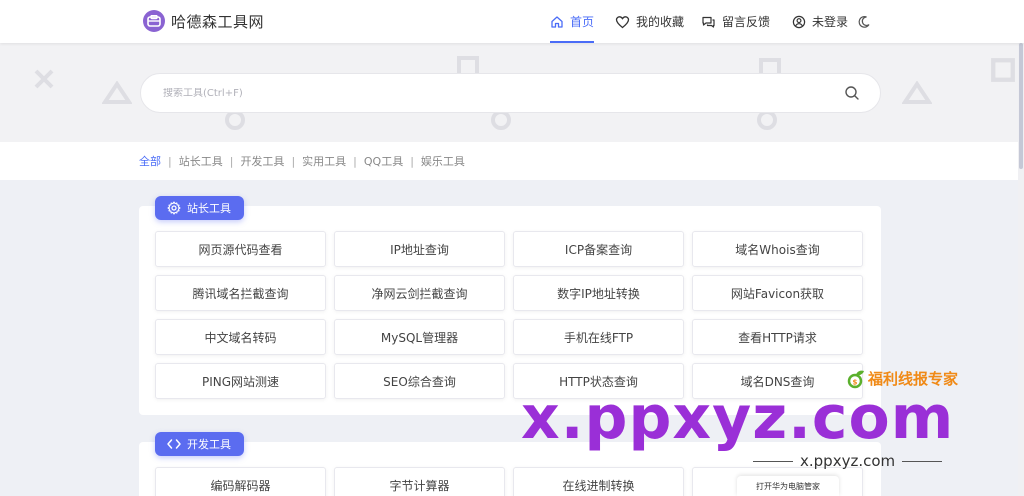 The width and height of the screenshot is (1024, 496). I want to click on filter-all: 全部, so click(150, 161).